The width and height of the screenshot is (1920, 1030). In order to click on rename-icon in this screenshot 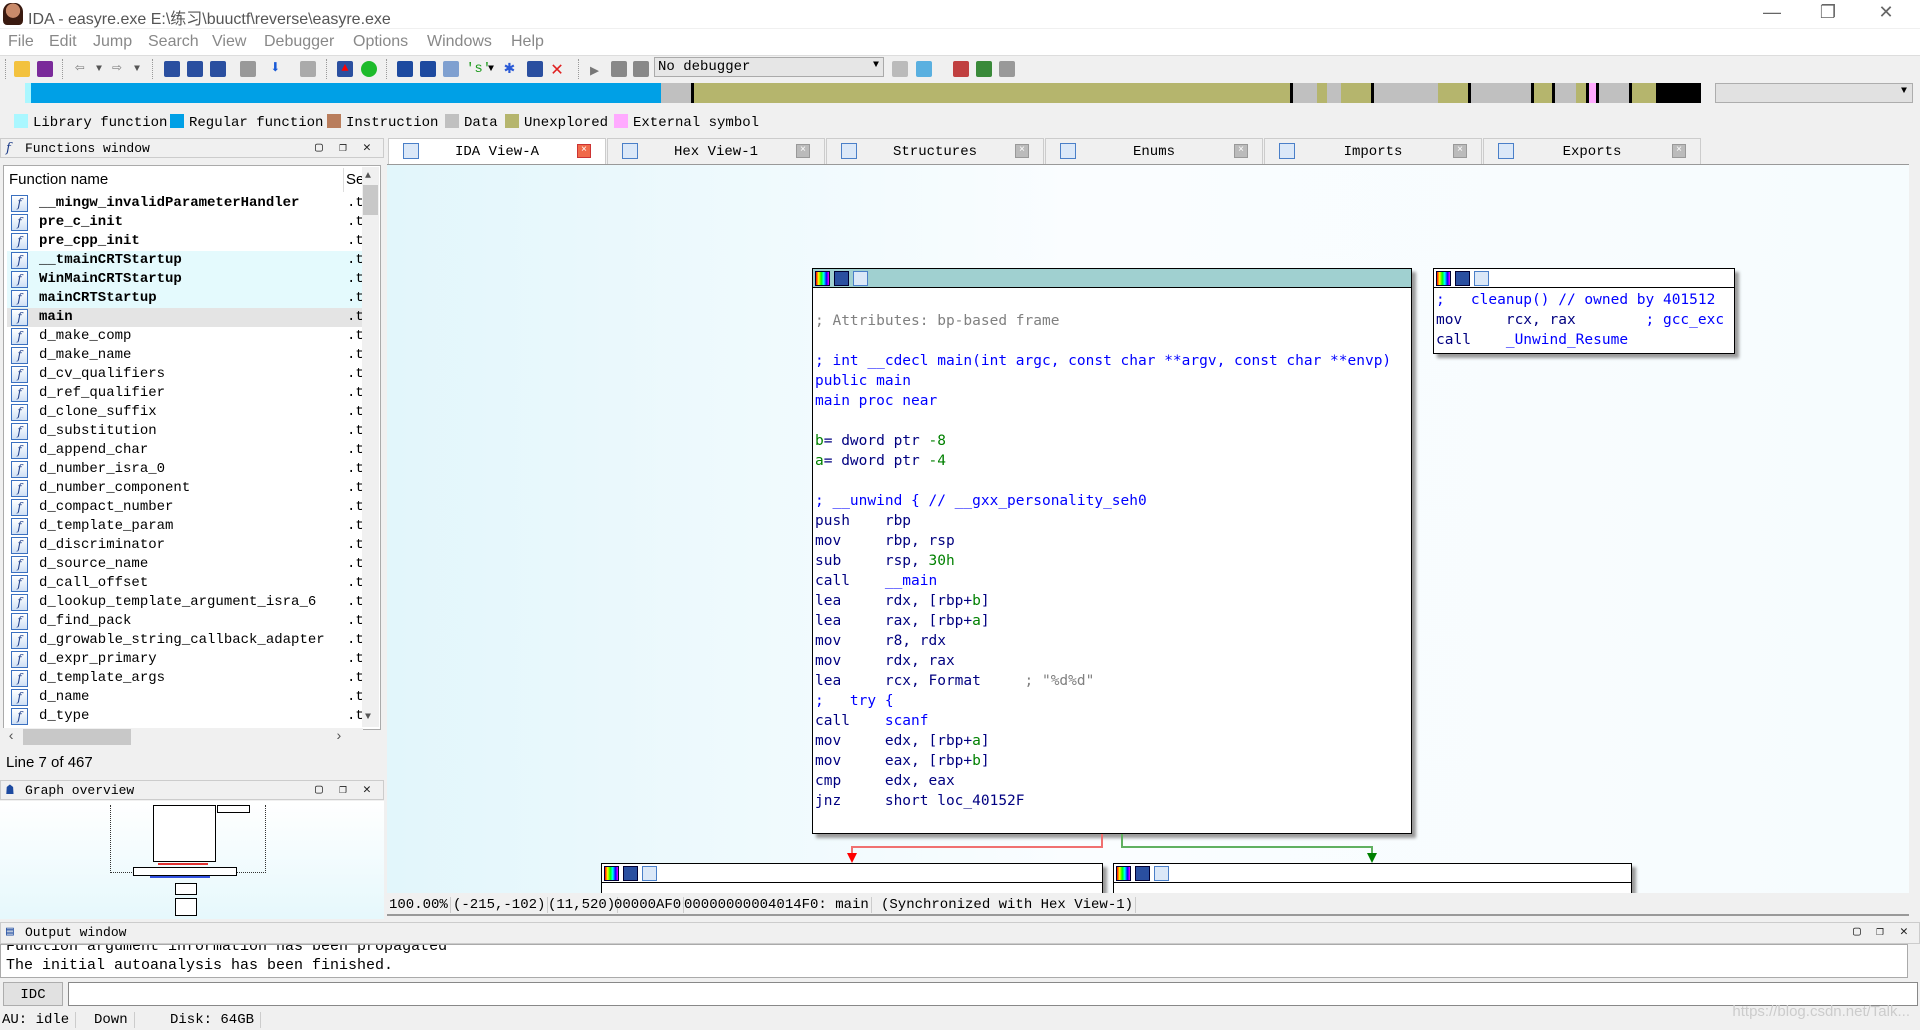, I will do `click(535, 69)`.